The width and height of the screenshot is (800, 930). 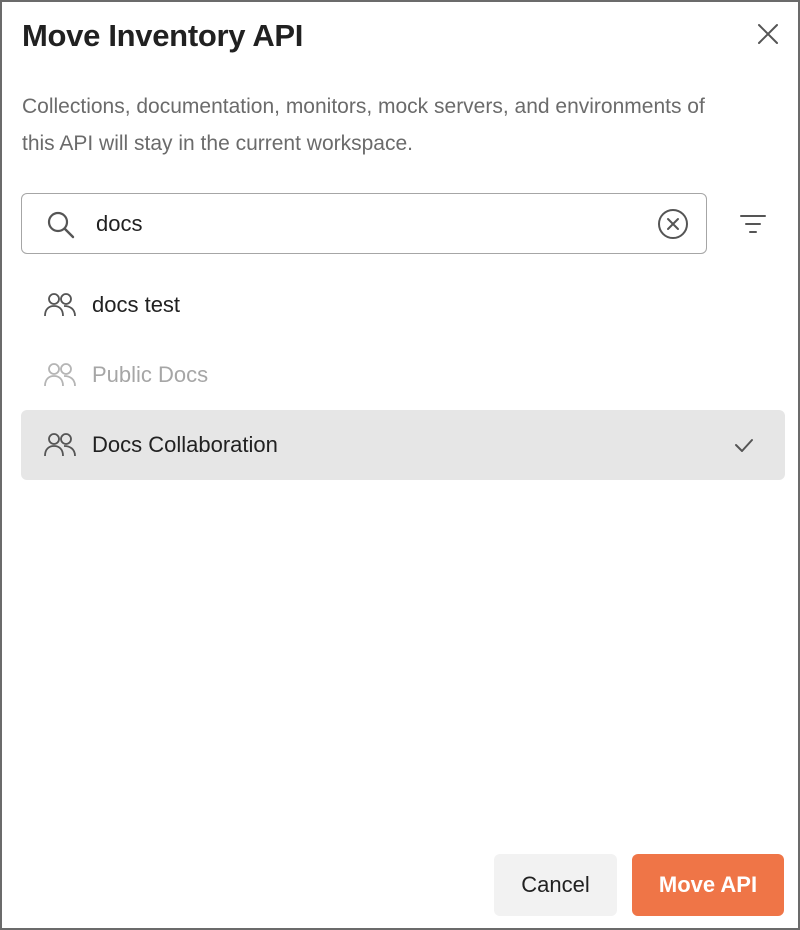 What do you see at coordinates (403, 445) in the screenshot?
I see `workspace-row-docs-collaboration: Docs Collaboration` at bounding box center [403, 445].